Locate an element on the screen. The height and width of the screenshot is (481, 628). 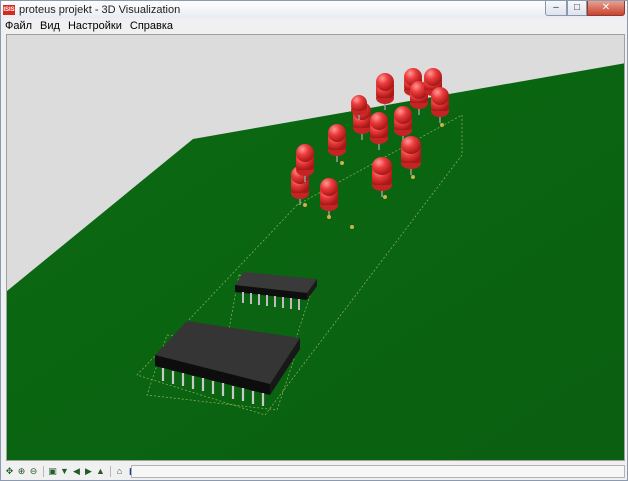
window-controls: – □ ✕ is located at coordinates (585, 8).